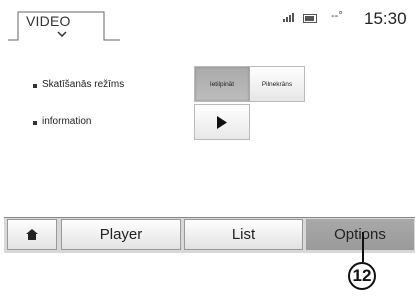 The image size is (419, 301). I want to click on home-button, so click(32, 234).